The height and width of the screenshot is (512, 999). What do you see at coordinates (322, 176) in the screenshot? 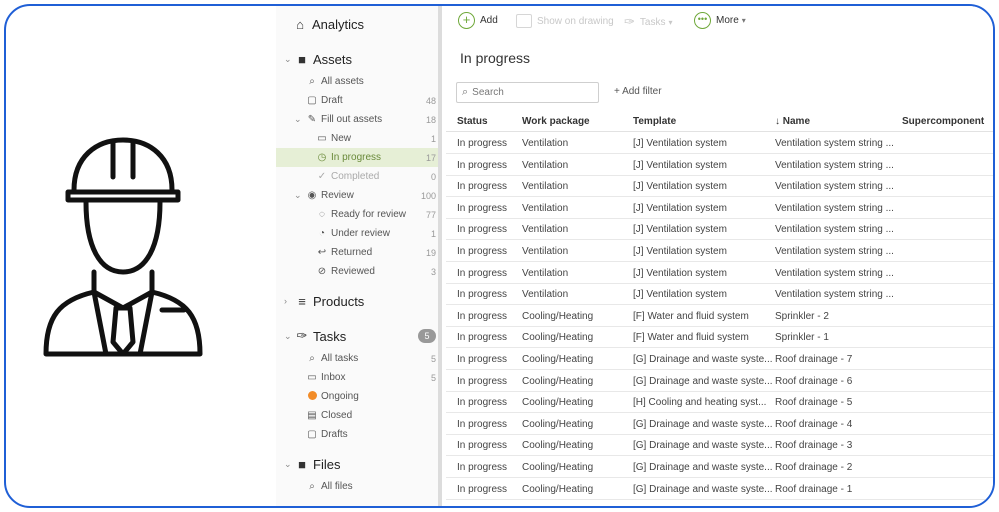
I see `checkmark-icon: ✓` at bounding box center [322, 176].